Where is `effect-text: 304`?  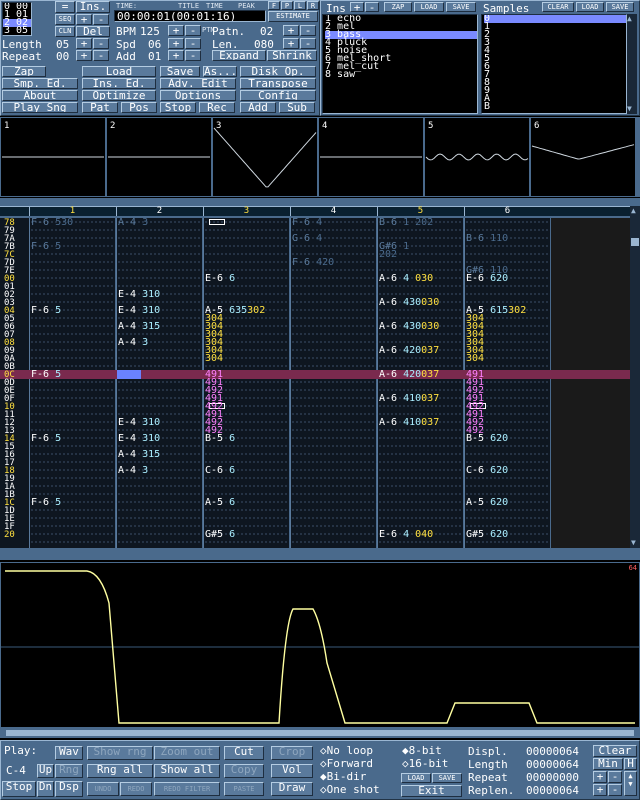 effect-text: 304 is located at coordinates (214, 358).